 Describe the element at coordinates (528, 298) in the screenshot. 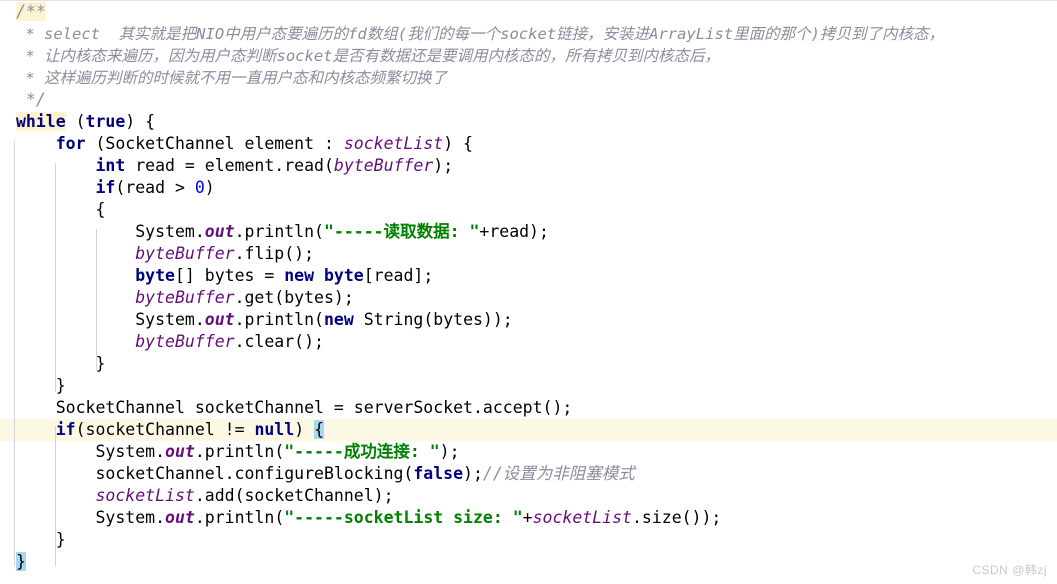

I see `code-line-14: byteBuffer.get(bytes);` at that location.